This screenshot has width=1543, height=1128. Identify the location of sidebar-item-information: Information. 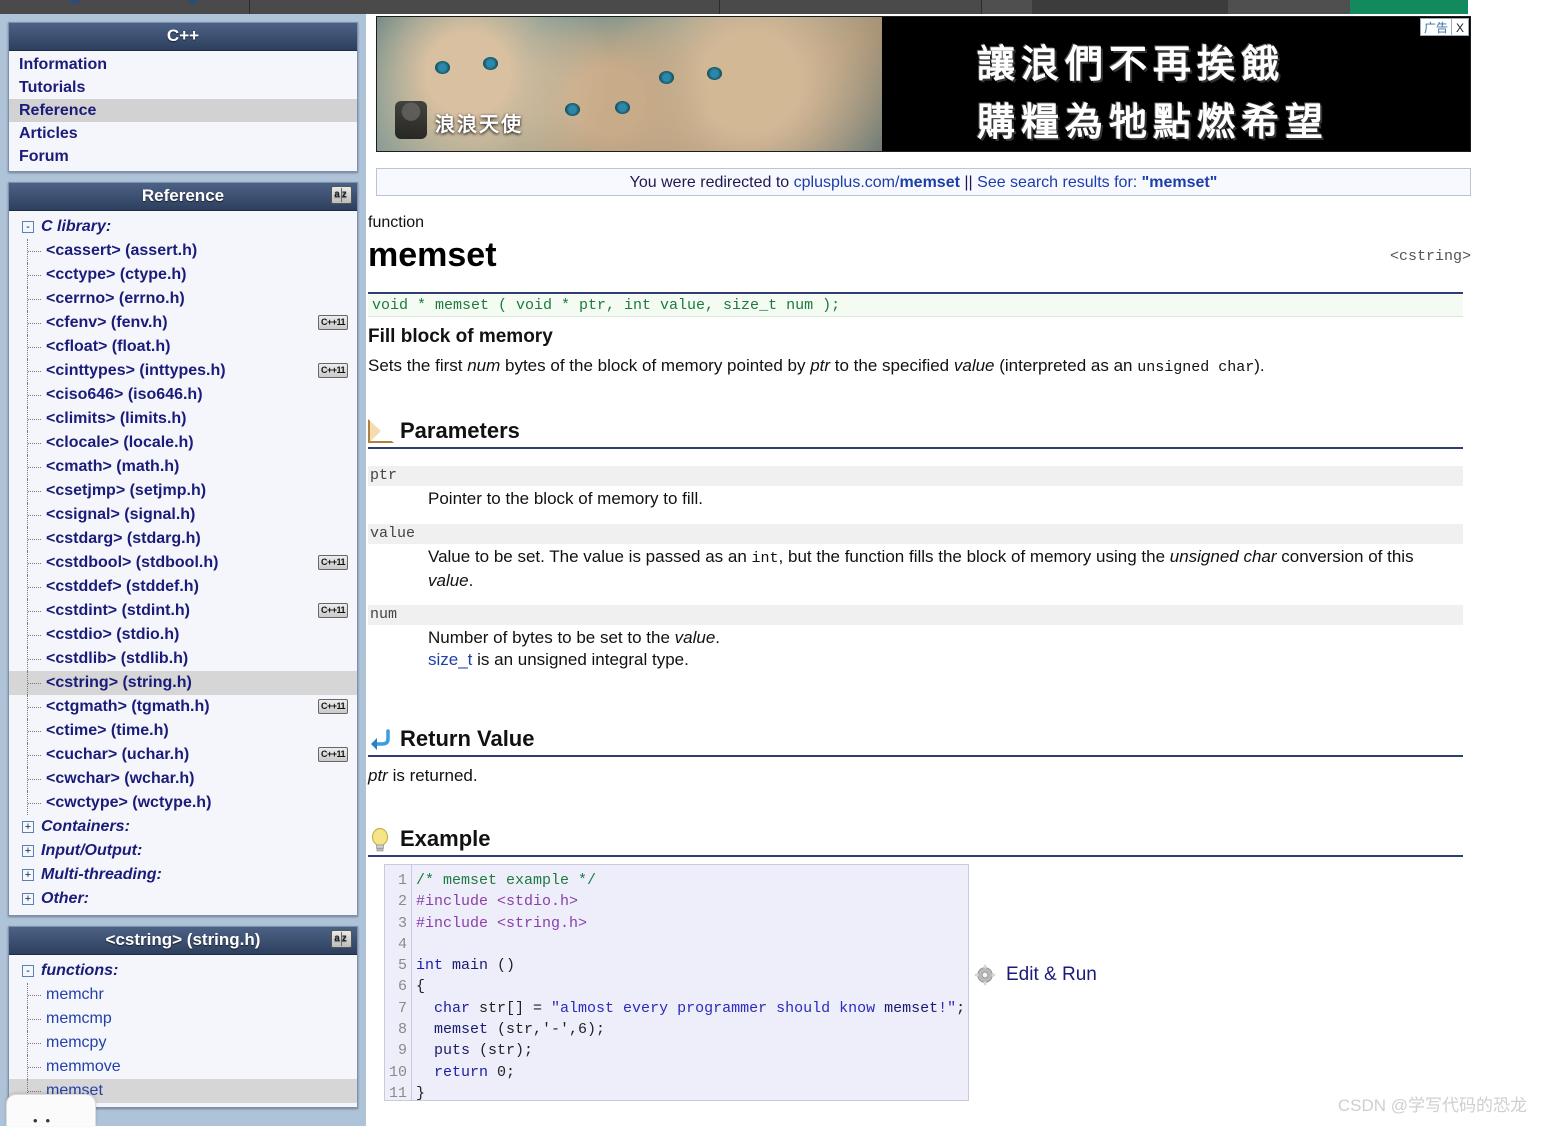
(183, 64).